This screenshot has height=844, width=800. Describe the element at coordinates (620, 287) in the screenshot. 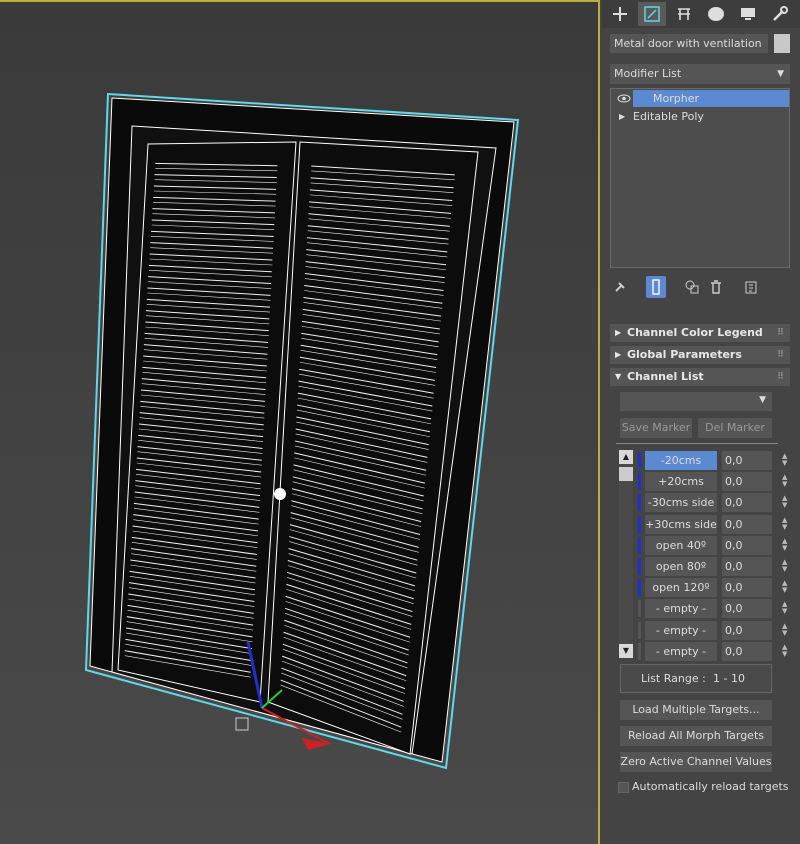

I see `pin-stack-icon` at that location.